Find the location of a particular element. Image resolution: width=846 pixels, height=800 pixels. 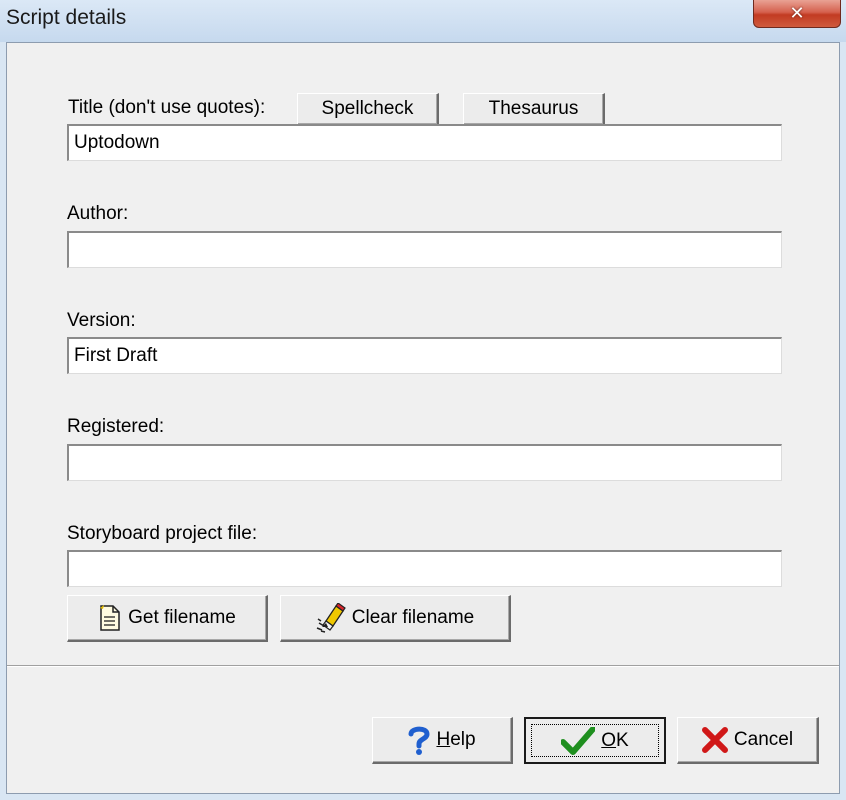

title-bar: Script details ✕ is located at coordinates (423, 21).